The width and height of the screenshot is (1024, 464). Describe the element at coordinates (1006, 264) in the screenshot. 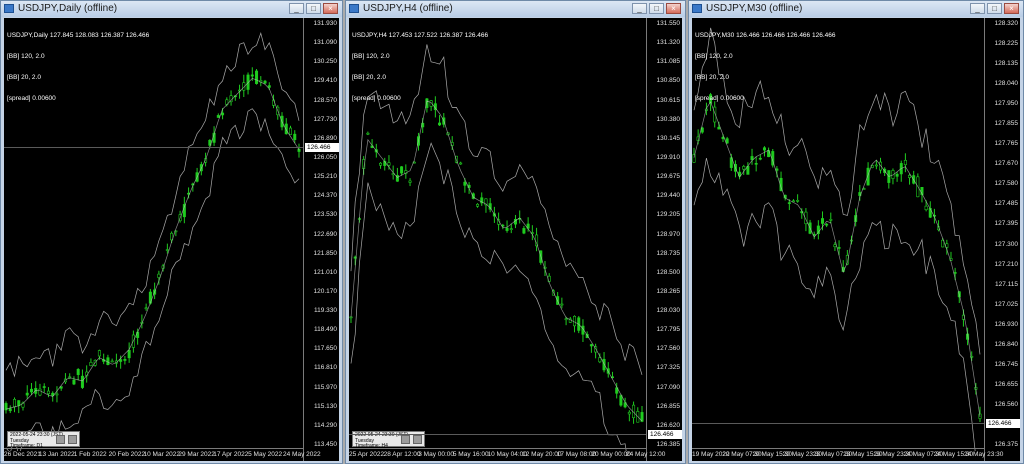

I see `price-tick-label: 127.210` at that location.